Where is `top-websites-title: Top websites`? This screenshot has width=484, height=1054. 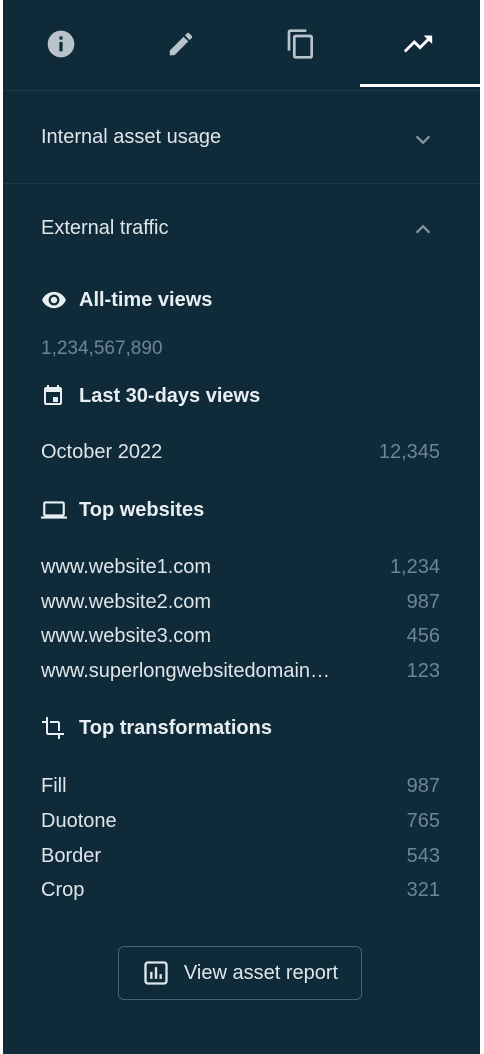
top-websites-title: Top websites is located at coordinates (122, 510).